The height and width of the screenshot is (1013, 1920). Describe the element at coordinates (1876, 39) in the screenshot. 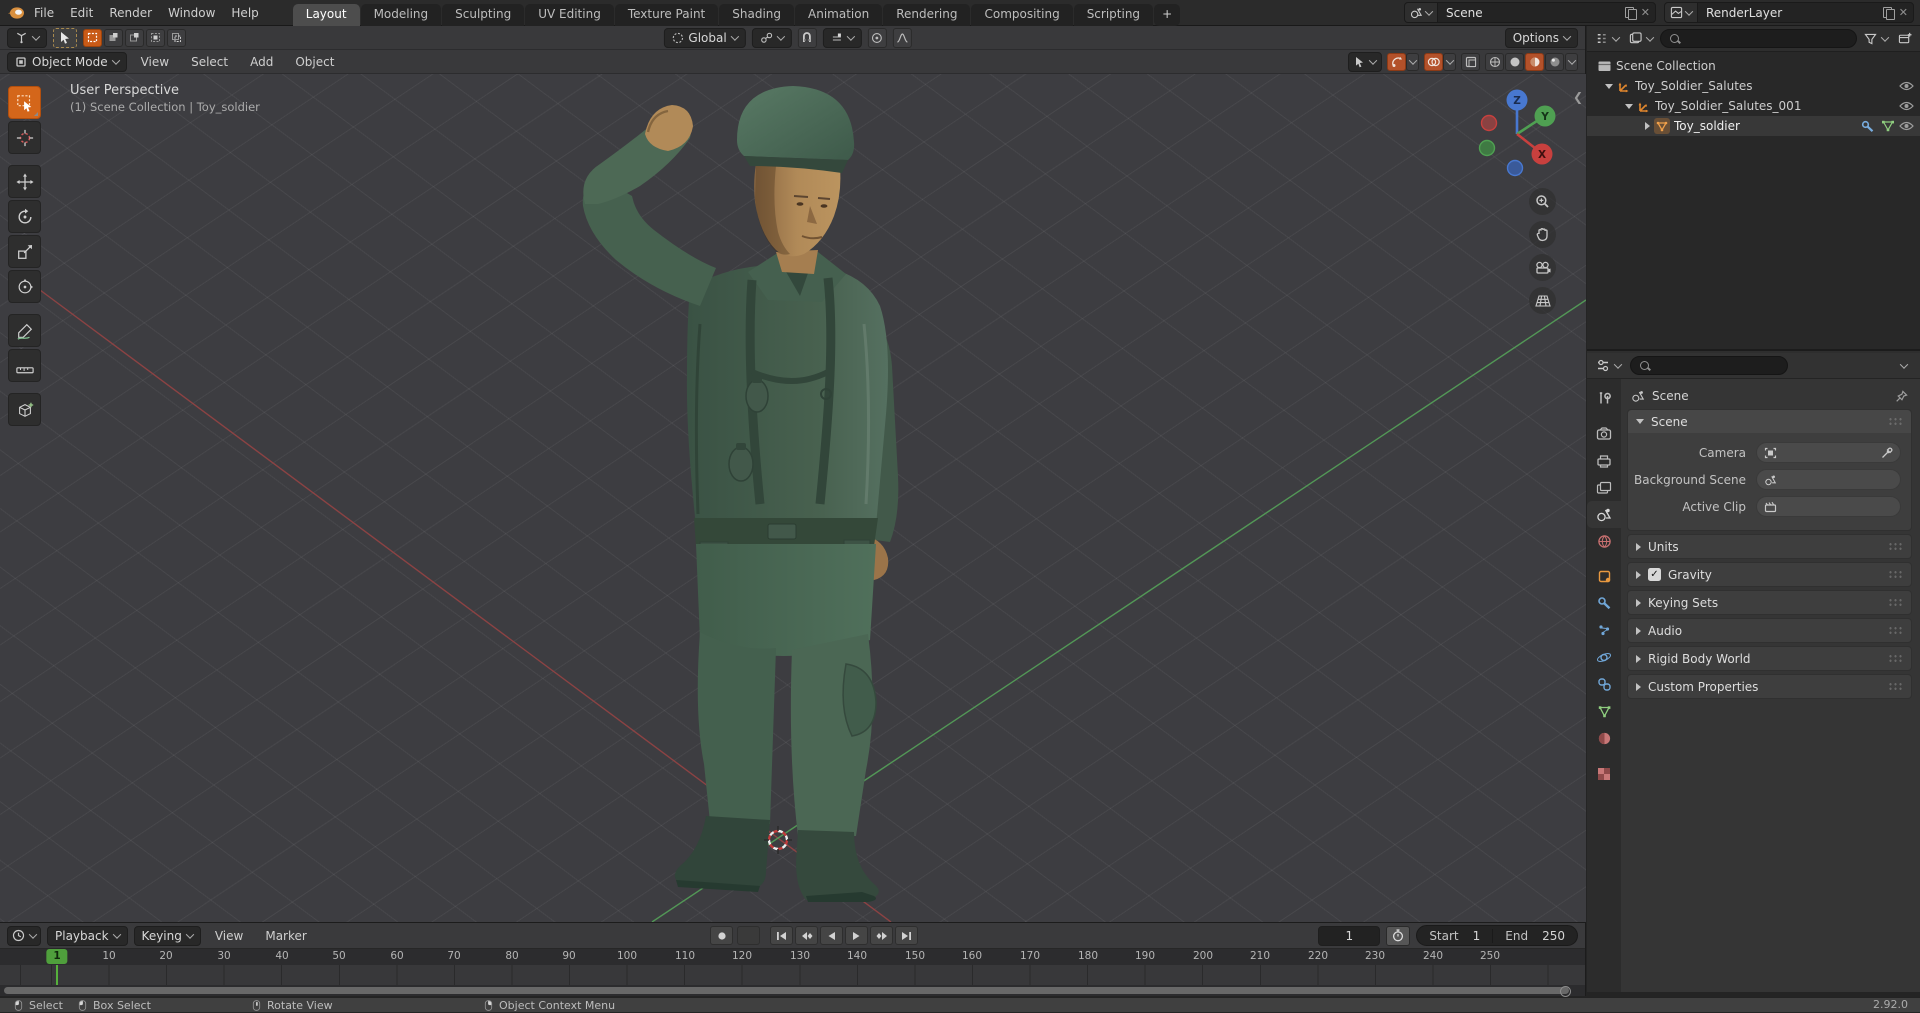

I see `outliner-filter-funnel-dropdown` at that location.